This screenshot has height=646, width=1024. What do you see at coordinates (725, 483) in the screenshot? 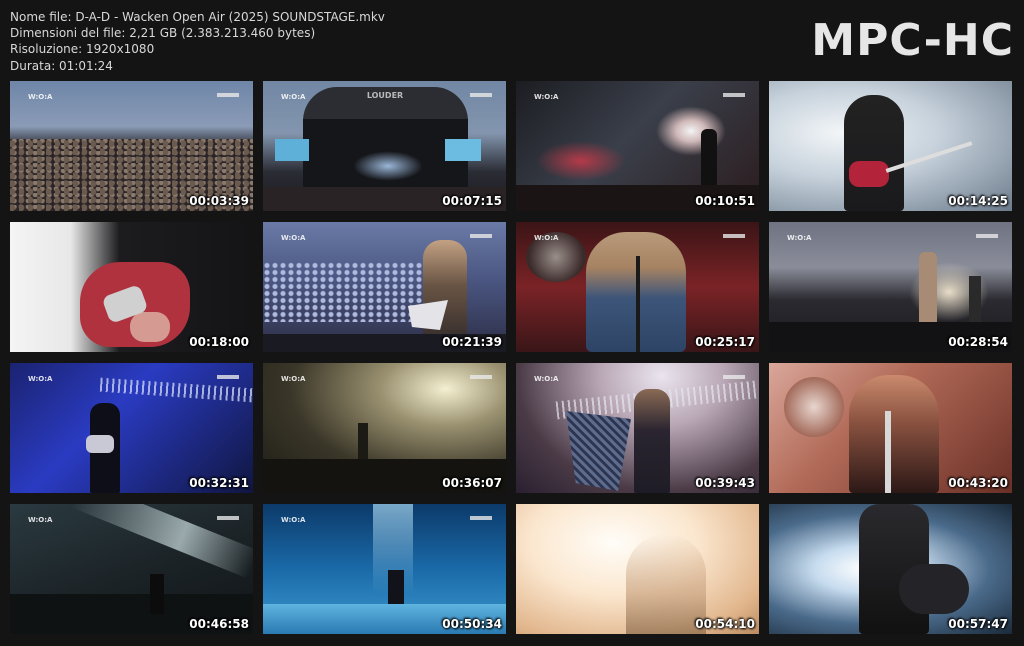
I see `timestamp: 00:39:43` at bounding box center [725, 483].